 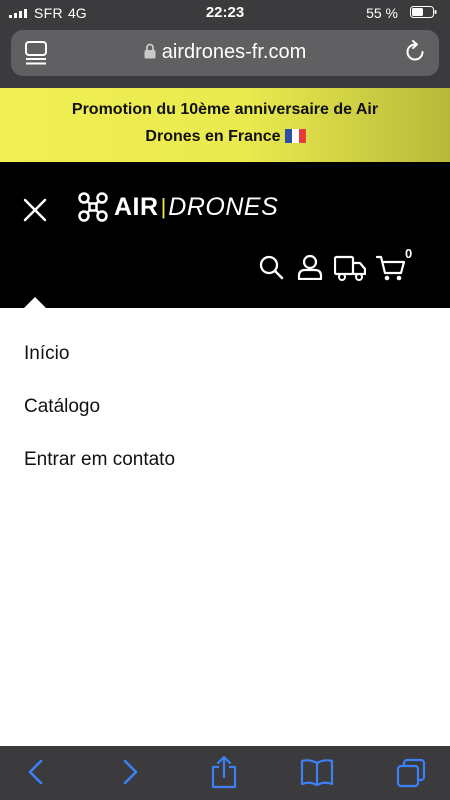 I want to click on share-icon, so click(x=224, y=772).